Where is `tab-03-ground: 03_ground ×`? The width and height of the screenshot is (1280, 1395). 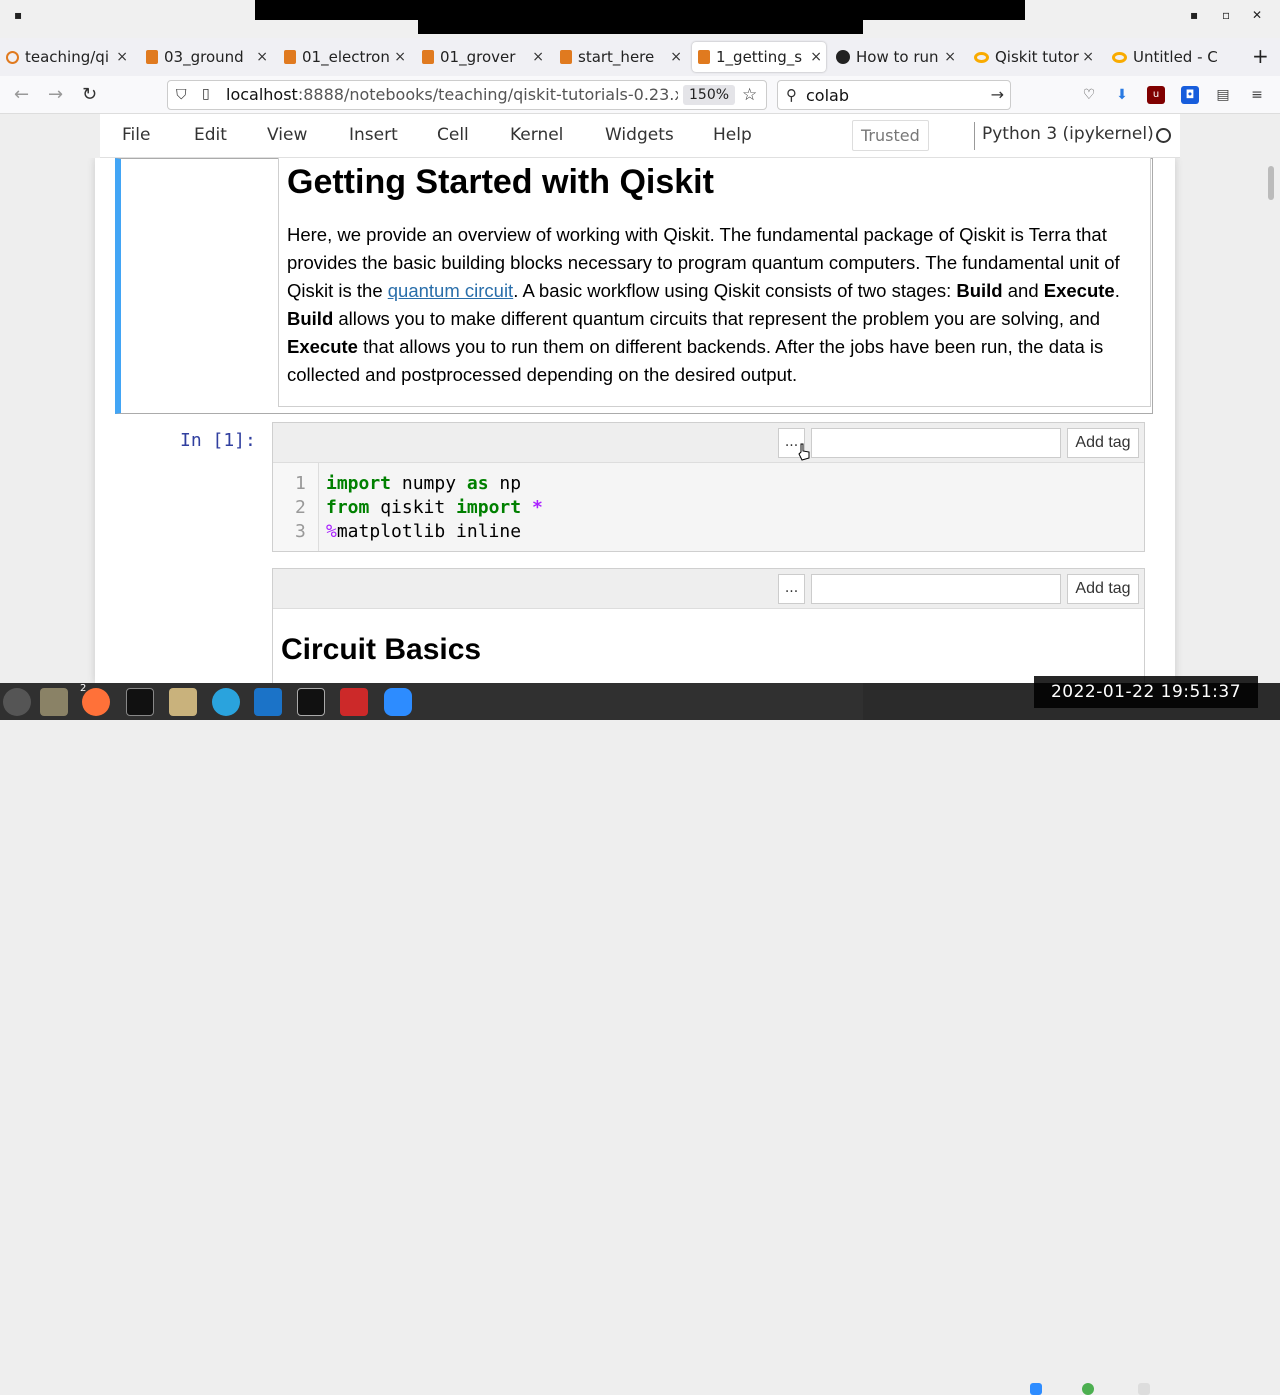
tab-03-ground: 03_ground × is located at coordinates (209, 57).